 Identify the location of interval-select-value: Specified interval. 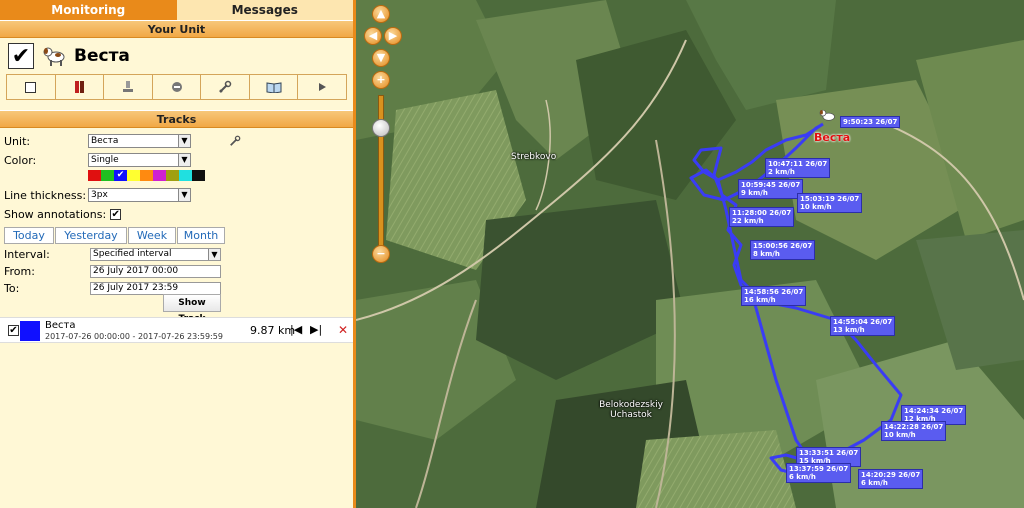
(132, 254).